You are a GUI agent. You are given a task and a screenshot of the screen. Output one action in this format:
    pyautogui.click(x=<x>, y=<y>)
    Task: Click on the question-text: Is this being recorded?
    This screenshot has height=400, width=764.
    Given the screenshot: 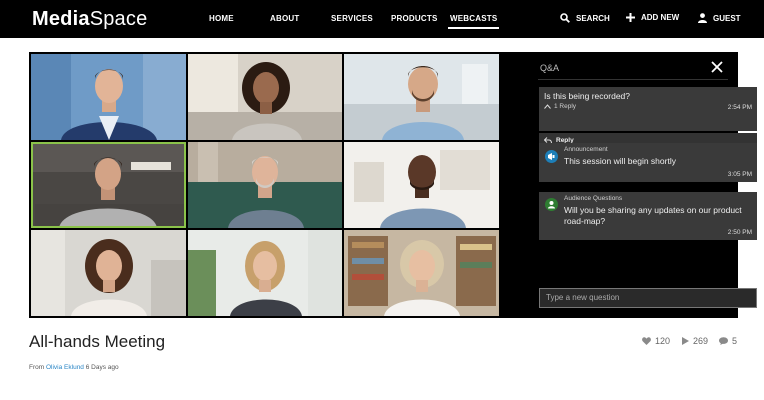 What is the action you would take?
    pyautogui.click(x=587, y=96)
    